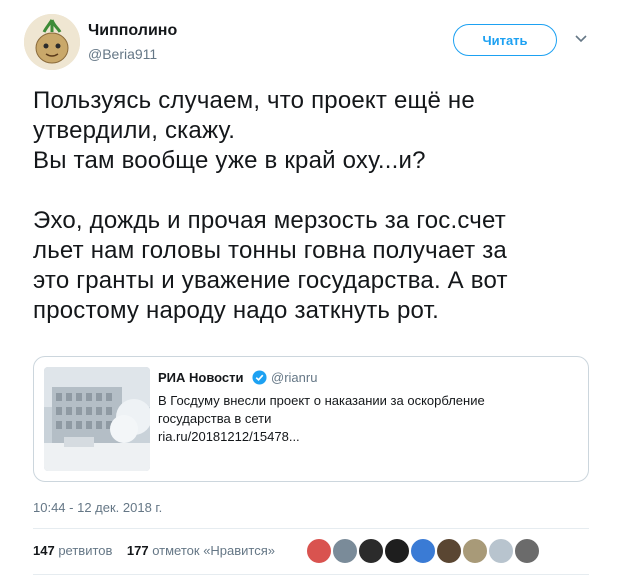  I want to click on quoted-tweet-image, so click(97, 419).